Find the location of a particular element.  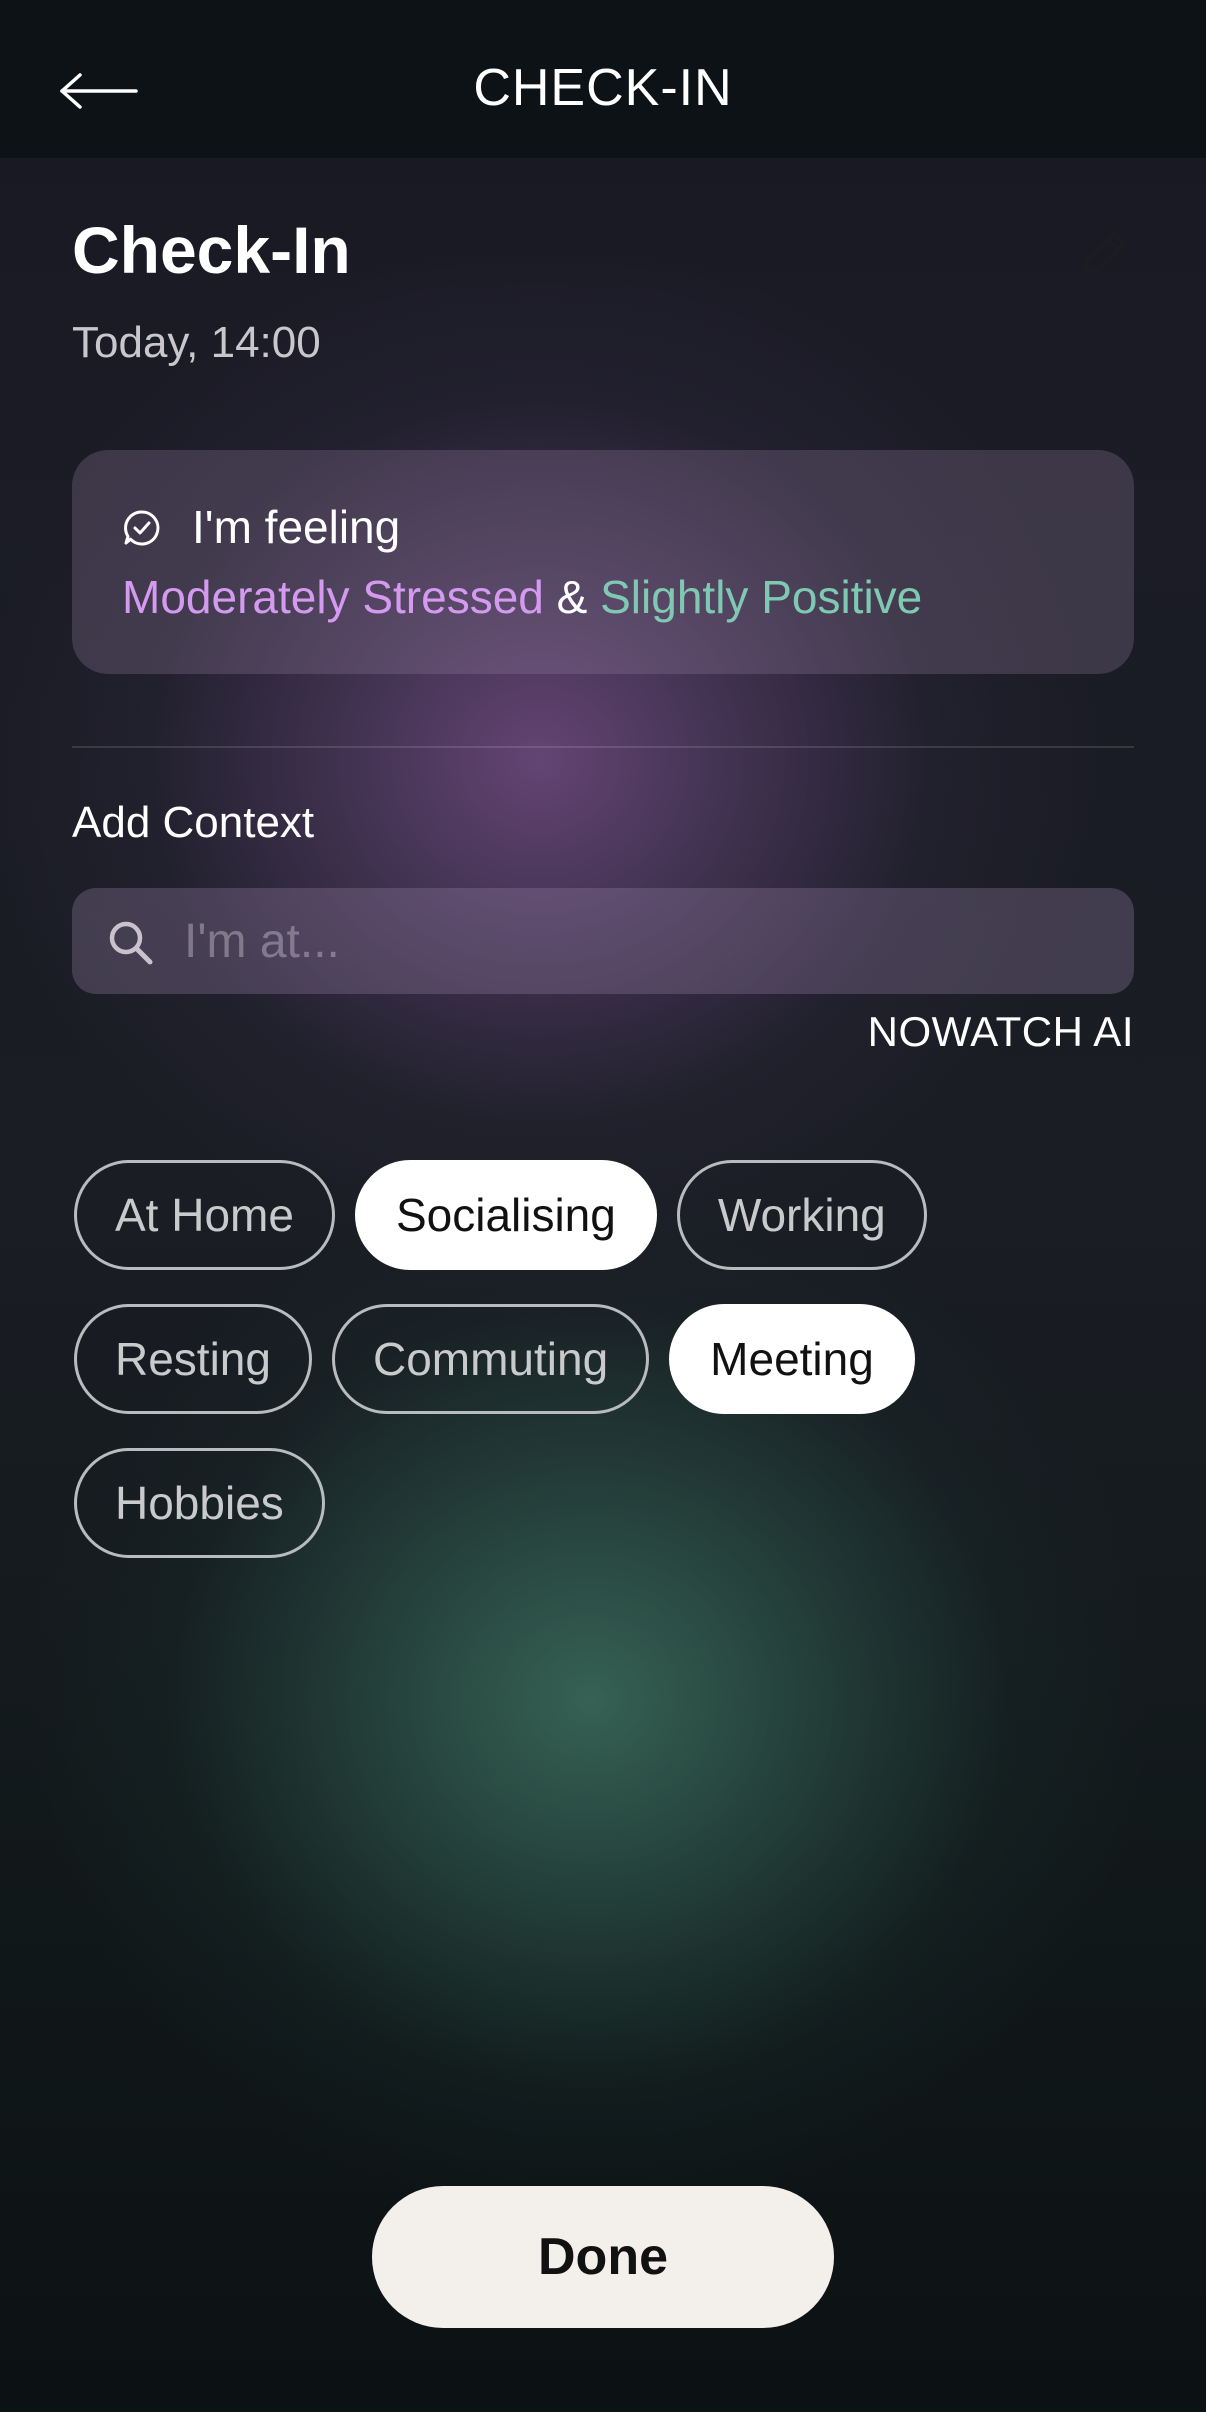

chip-meeting: Meeting is located at coordinates (792, 1359).